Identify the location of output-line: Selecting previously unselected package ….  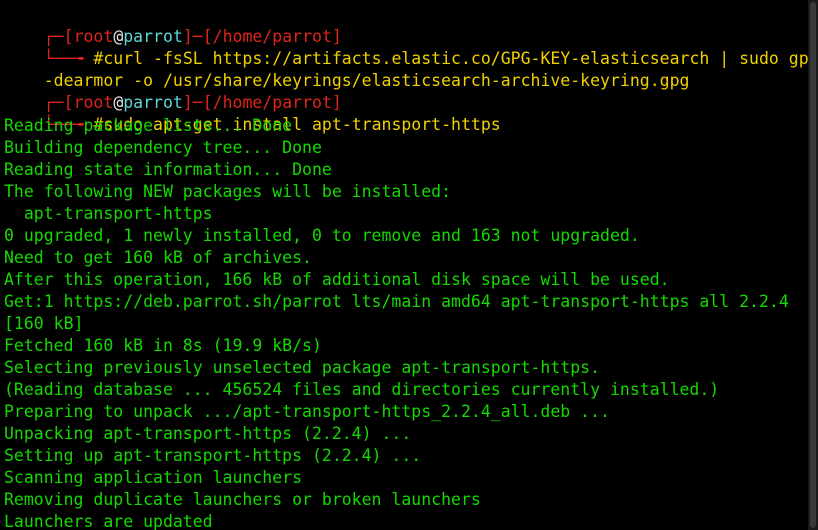
(302, 367).